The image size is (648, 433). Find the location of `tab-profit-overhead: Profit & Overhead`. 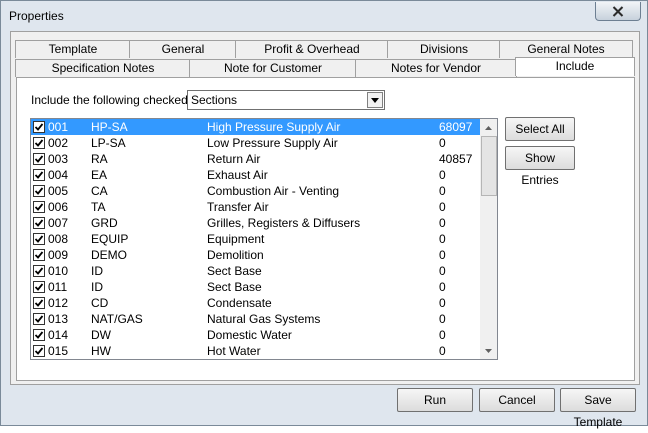

tab-profit-overhead: Profit & Overhead is located at coordinates (312, 49).